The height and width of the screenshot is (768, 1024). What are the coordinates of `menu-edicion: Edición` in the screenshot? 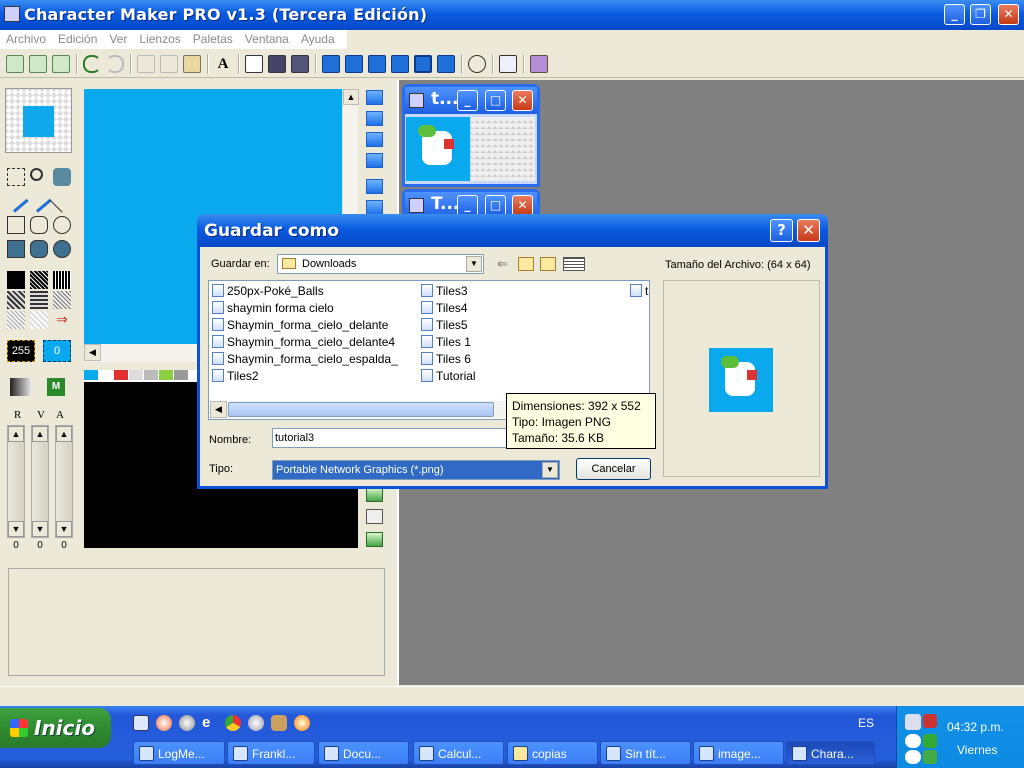 It's located at (77, 38).